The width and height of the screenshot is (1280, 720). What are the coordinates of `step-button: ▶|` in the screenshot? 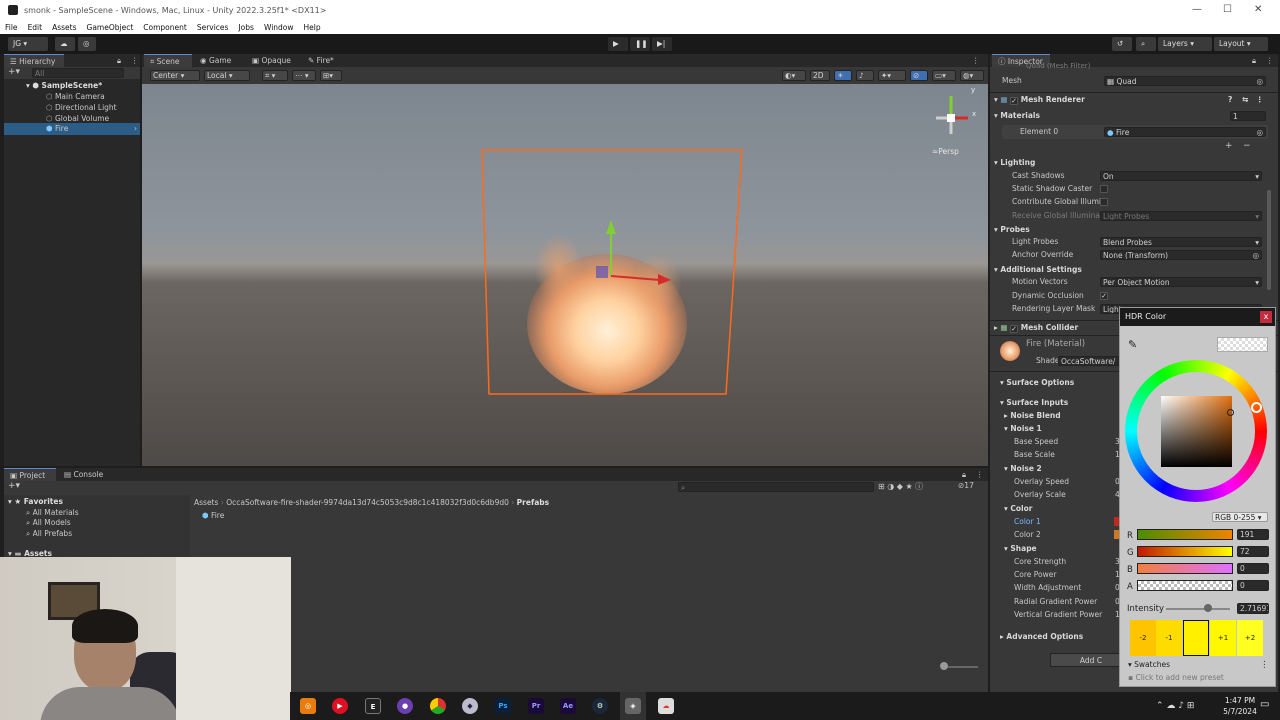 It's located at (662, 44).